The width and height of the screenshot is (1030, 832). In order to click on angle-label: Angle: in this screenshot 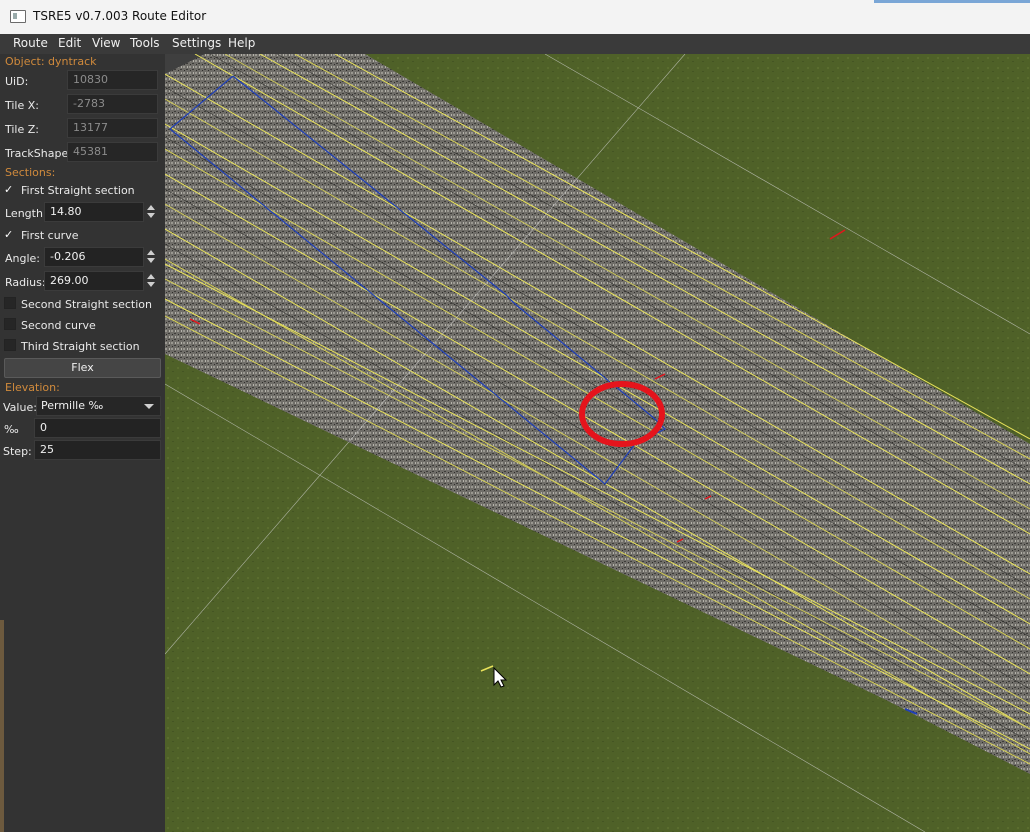, I will do `click(23, 258)`.